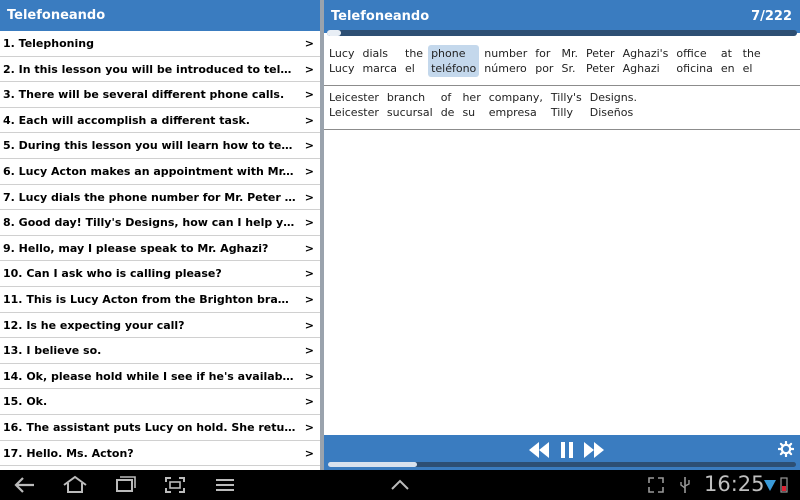  Describe the element at coordinates (691, 53) in the screenshot. I see `english-word: office` at that location.